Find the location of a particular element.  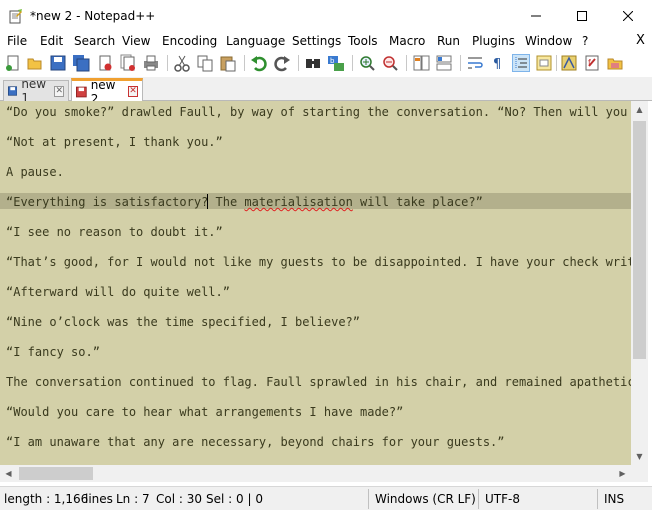

spellcheck-error-word: materialisation is located at coordinates (298, 202).